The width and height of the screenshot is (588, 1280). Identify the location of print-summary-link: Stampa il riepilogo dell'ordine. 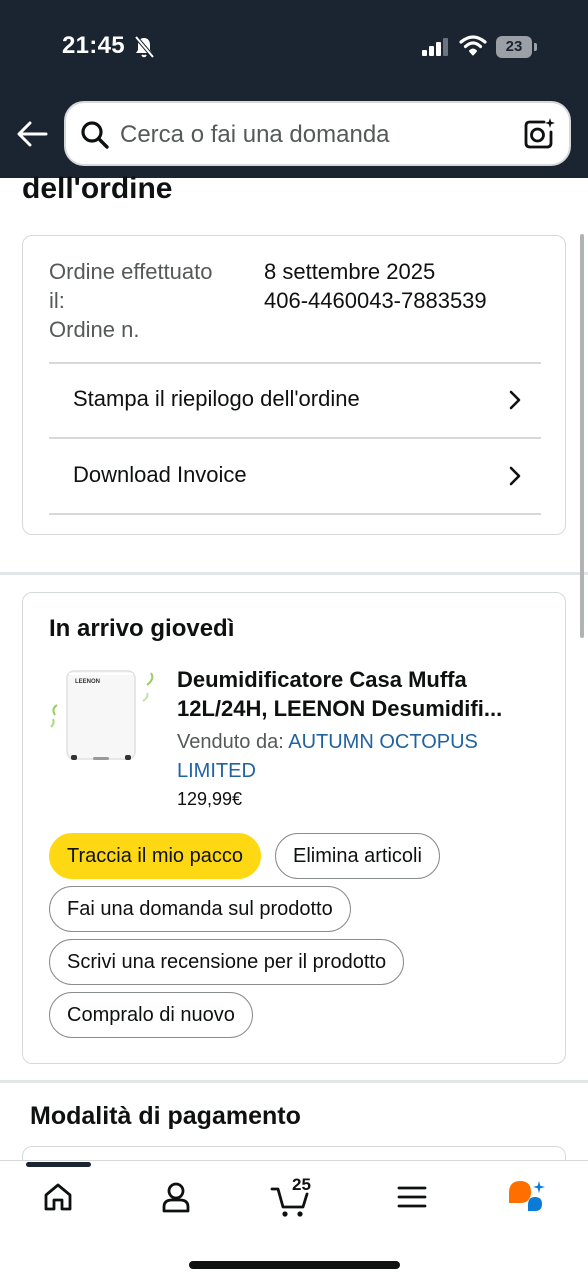
(295, 400).